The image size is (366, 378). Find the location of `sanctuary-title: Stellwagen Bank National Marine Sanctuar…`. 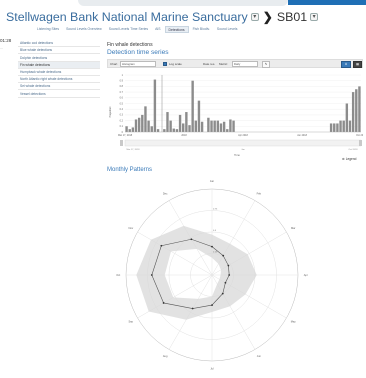

sanctuary-title: Stellwagen Bank National Marine Sanctuar… is located at coordinates (127, 17).